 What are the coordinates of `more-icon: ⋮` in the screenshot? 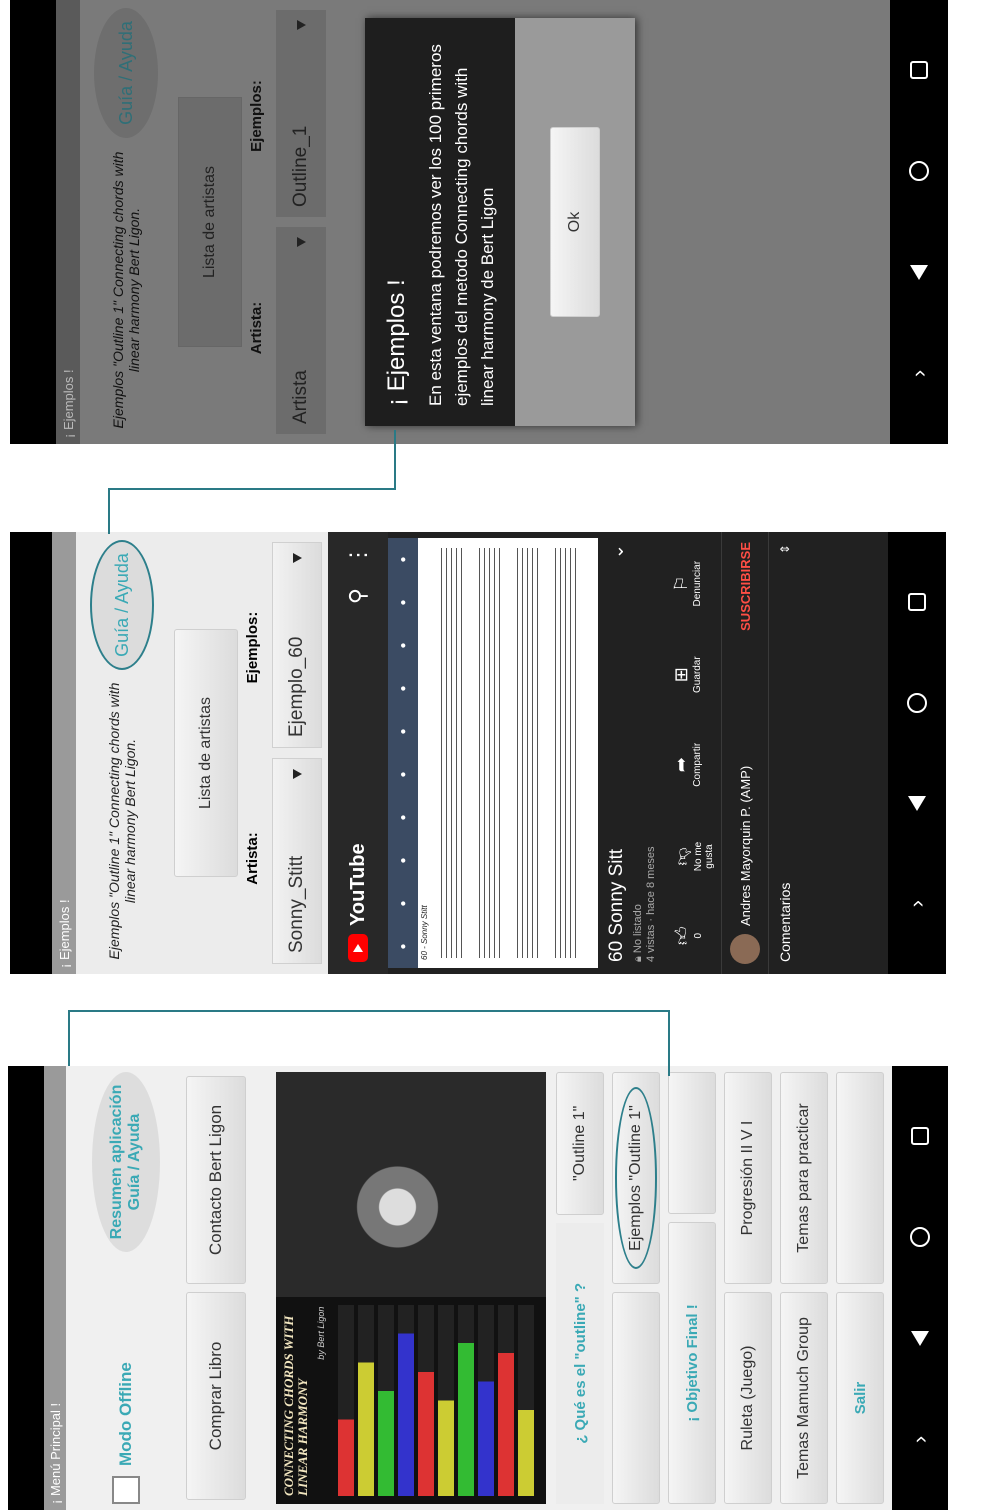 It's located at (358, 555).